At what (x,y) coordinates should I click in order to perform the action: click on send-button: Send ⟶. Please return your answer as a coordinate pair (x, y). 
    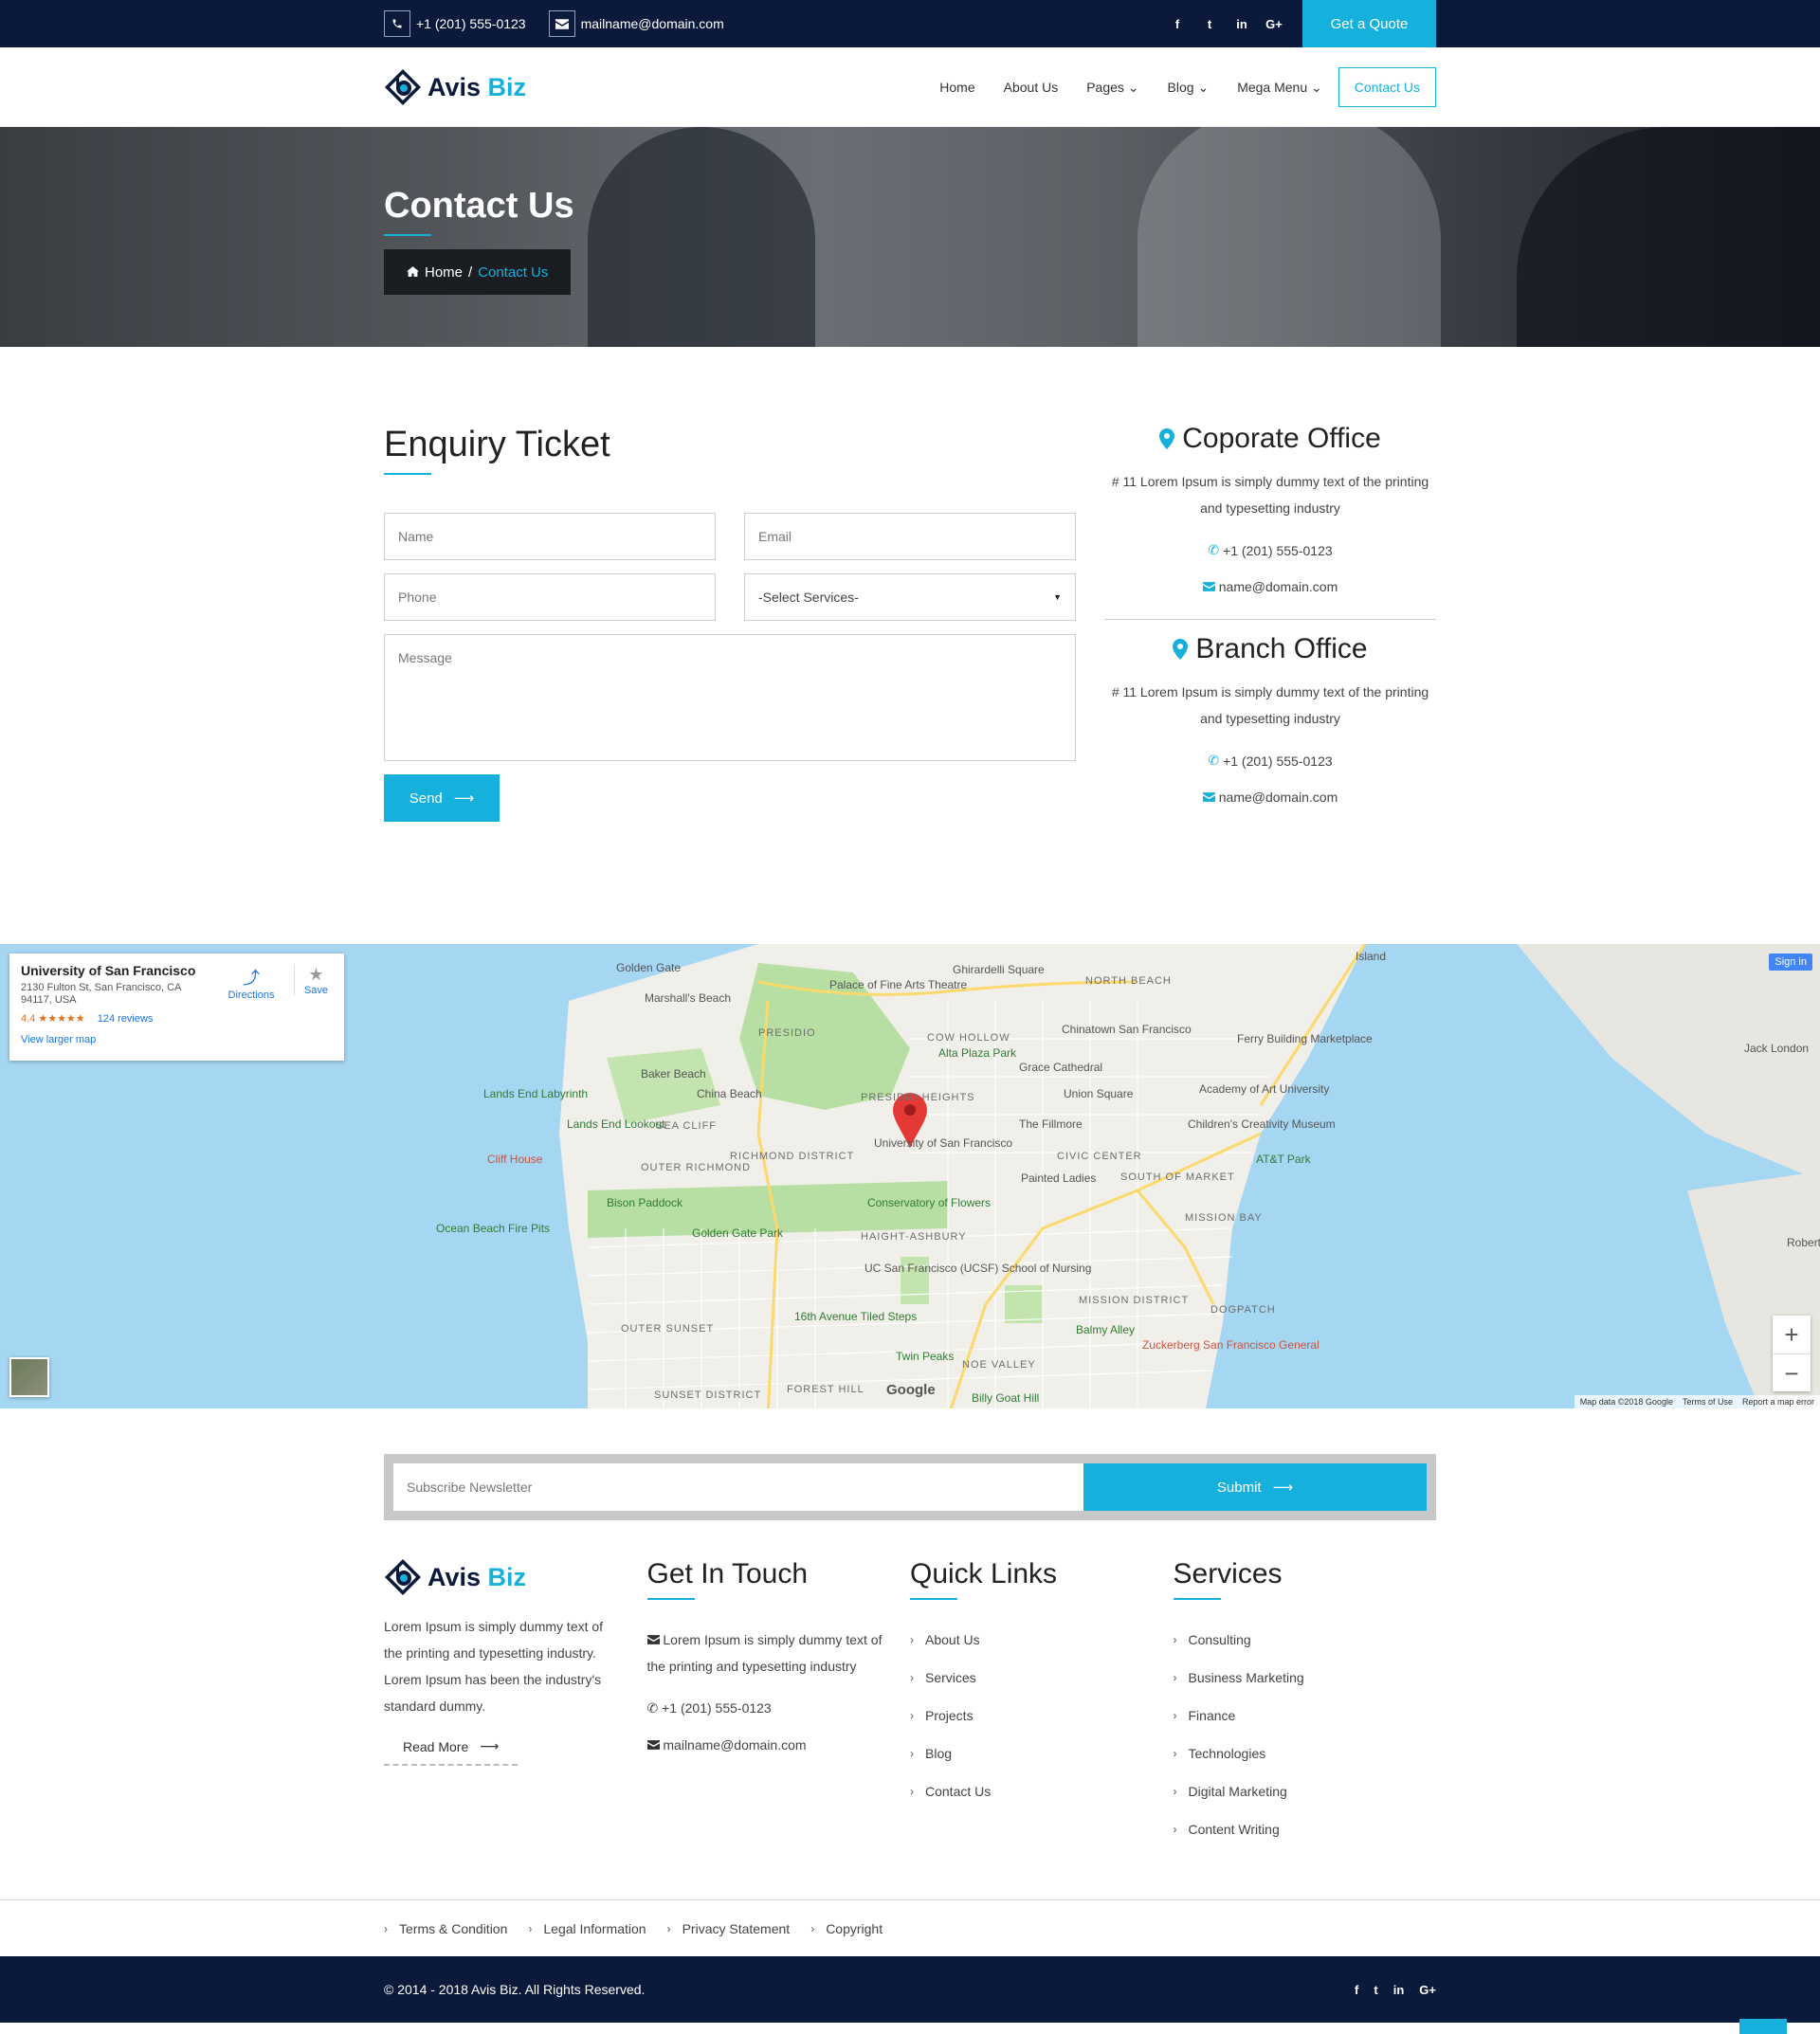
    Looking at the image, I should click on (442, 798).